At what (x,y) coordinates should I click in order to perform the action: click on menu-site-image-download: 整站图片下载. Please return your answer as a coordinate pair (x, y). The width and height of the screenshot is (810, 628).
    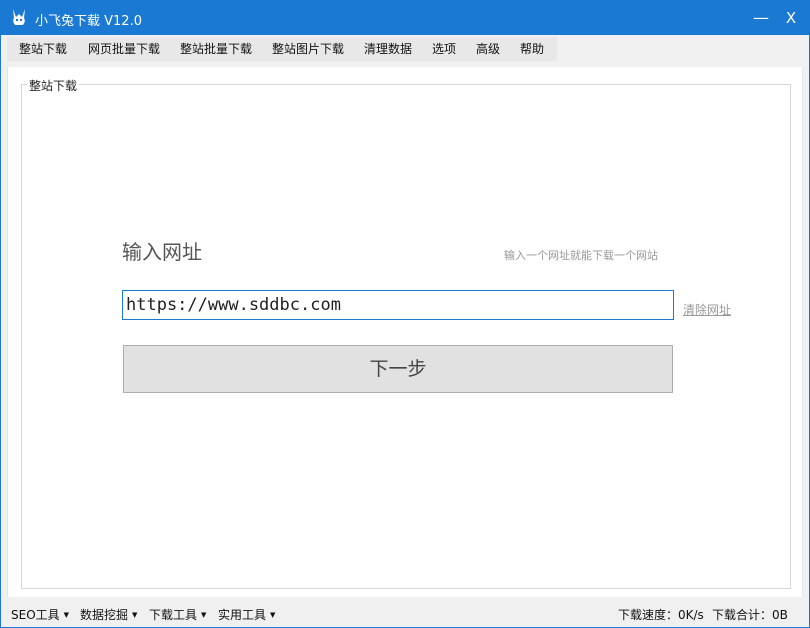
    Looking at the image, I should click on (308, 48).